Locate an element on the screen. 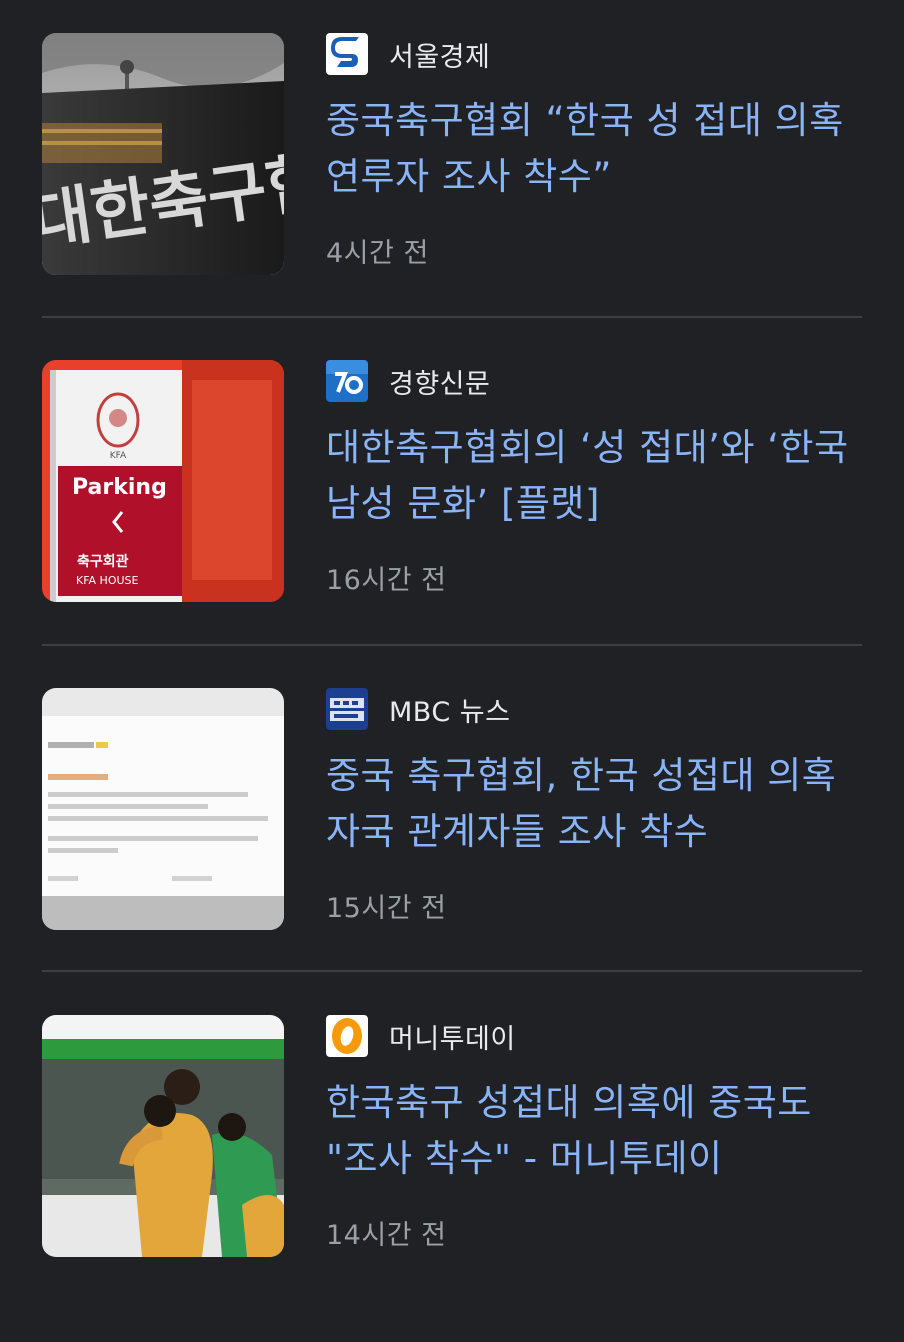 This screenshot has width=904, height=1342. article-source: 머니투데이 is located at coordinates (421, 1036).